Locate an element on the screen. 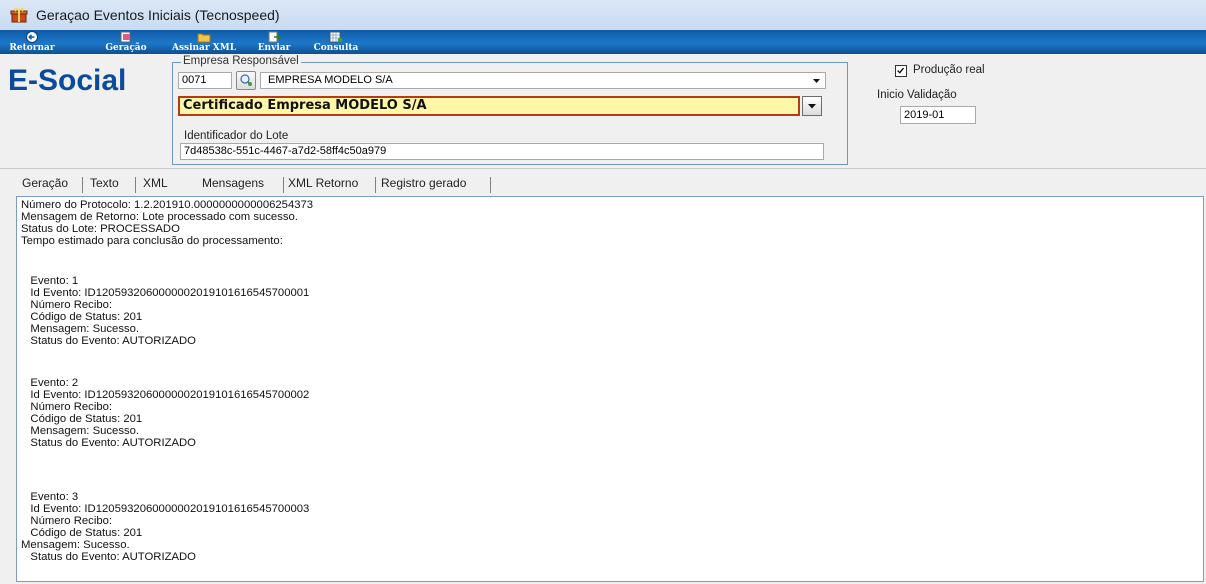 This screenshot has height=584, width=1206. search-icon is located at coordinates (246, 80).